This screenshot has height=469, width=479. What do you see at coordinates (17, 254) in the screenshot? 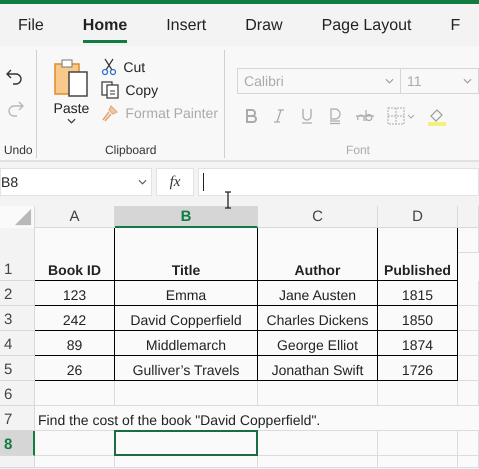
I see `row-header: 1` at bounding box center [17, 254].